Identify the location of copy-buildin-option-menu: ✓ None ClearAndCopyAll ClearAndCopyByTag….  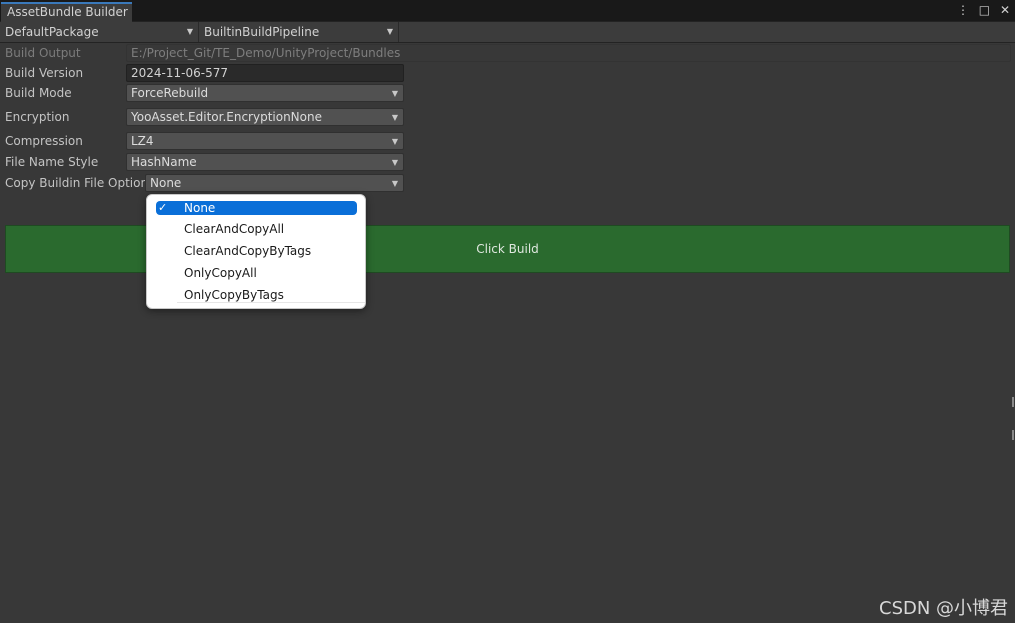
(256, 251).